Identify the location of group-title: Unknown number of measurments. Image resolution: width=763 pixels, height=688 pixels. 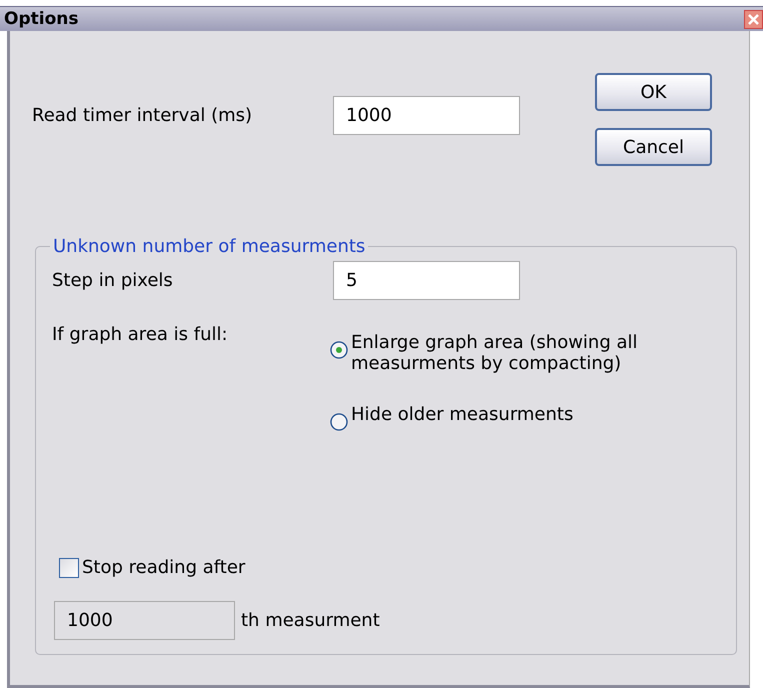
(209, 246).